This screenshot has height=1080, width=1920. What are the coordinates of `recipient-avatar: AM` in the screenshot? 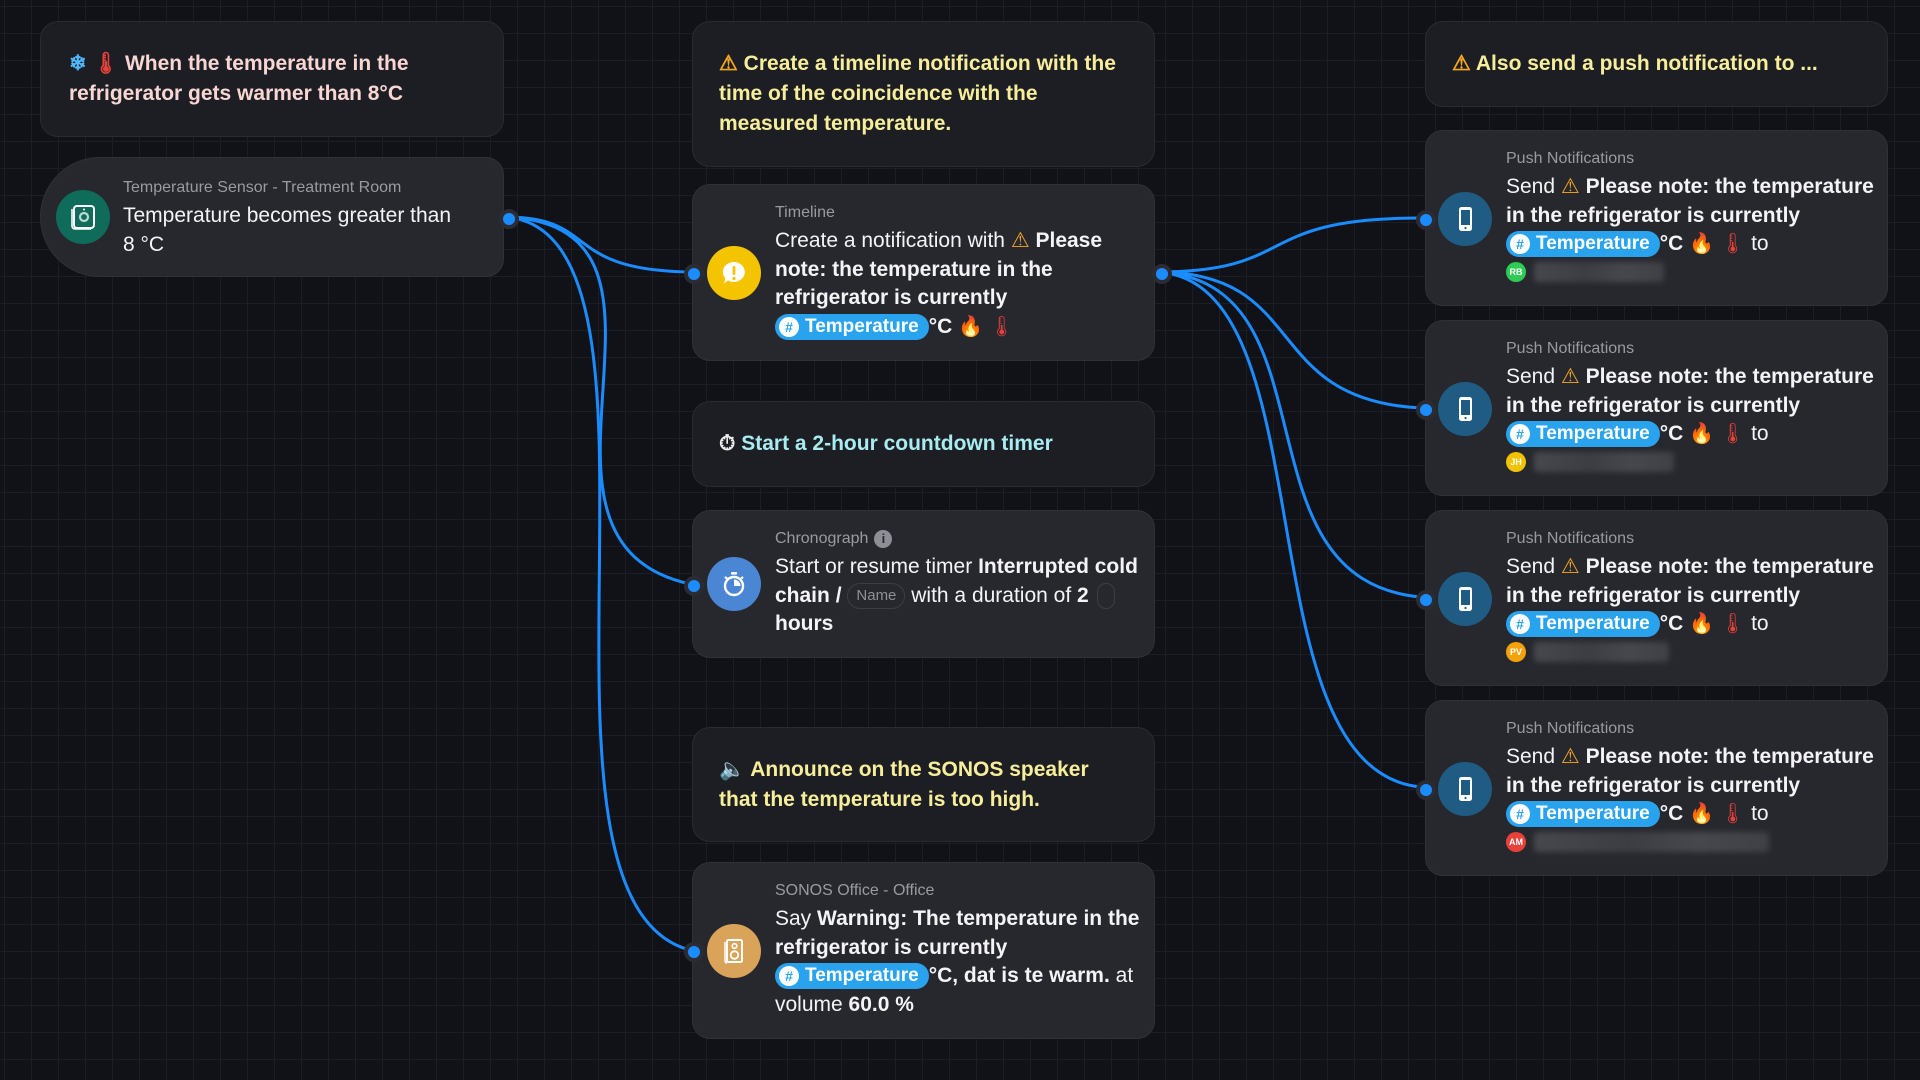 It's located at (1516, 842).